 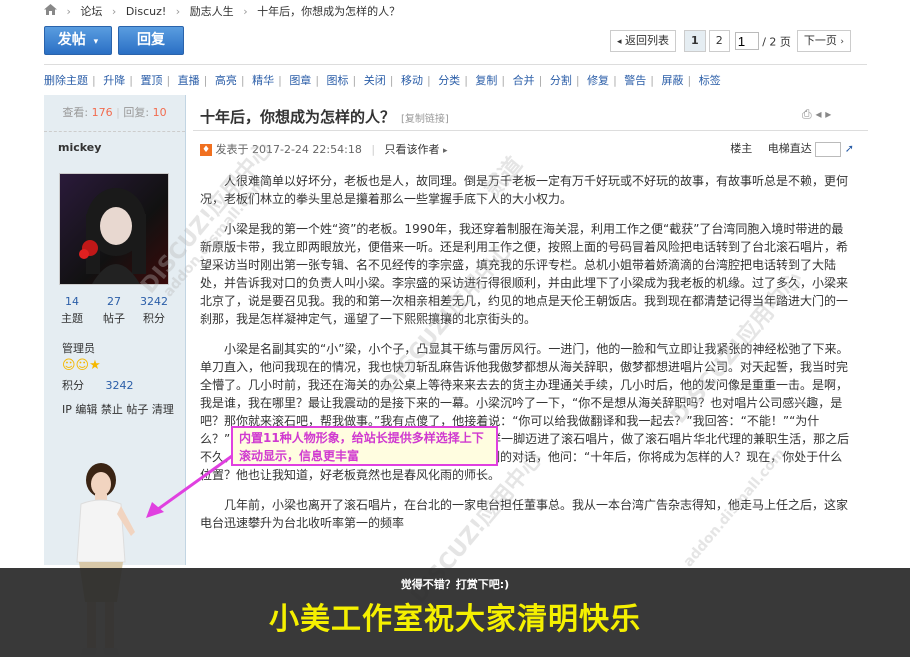 I want to click on tool-copy: 复制, so click(x=486, y=80).